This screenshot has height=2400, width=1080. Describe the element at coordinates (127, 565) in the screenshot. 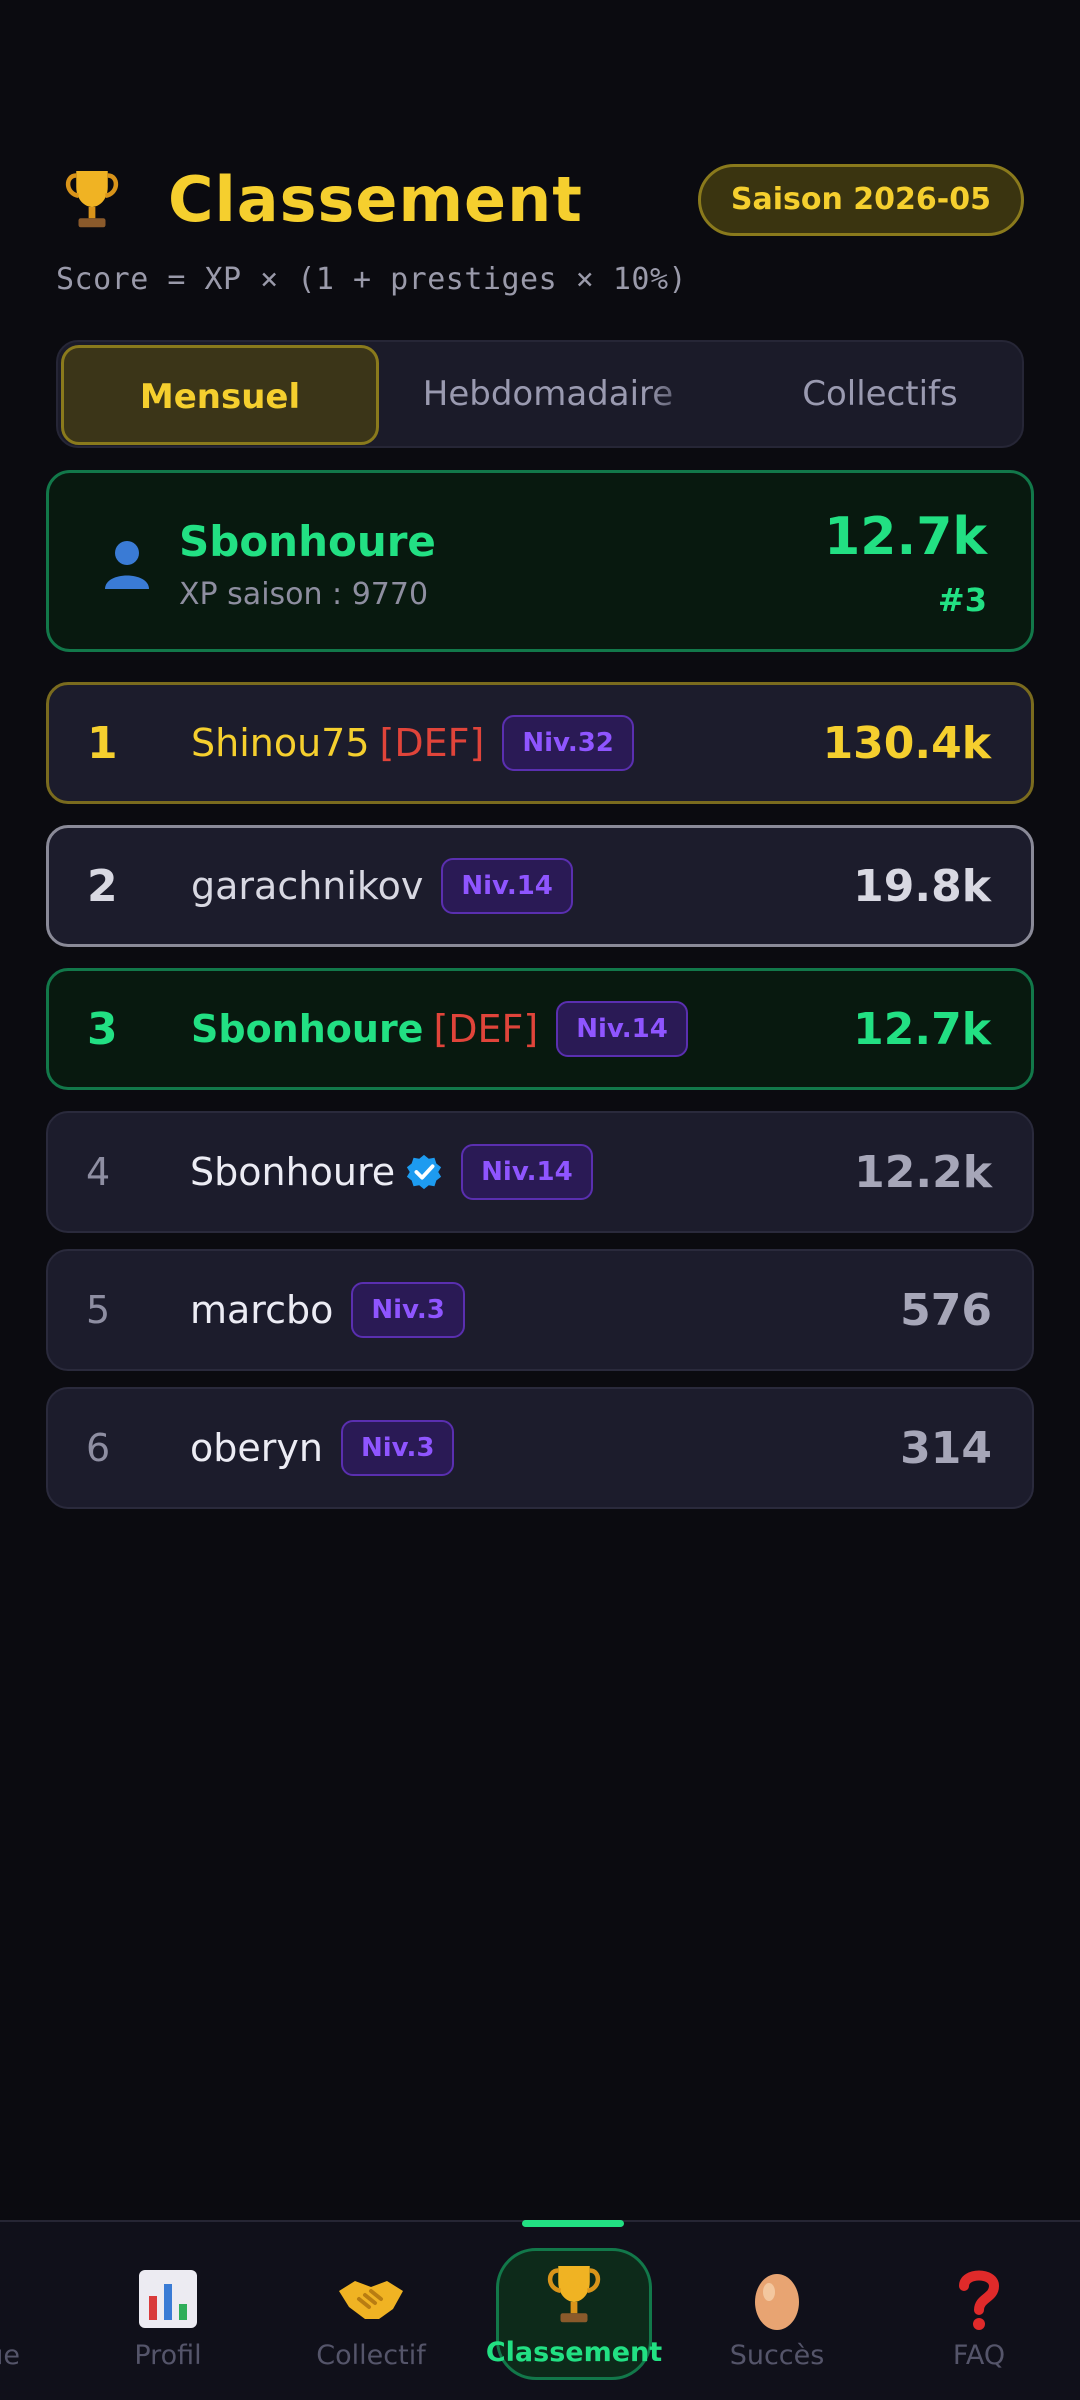

I see `user-avatar-icon` at that location.